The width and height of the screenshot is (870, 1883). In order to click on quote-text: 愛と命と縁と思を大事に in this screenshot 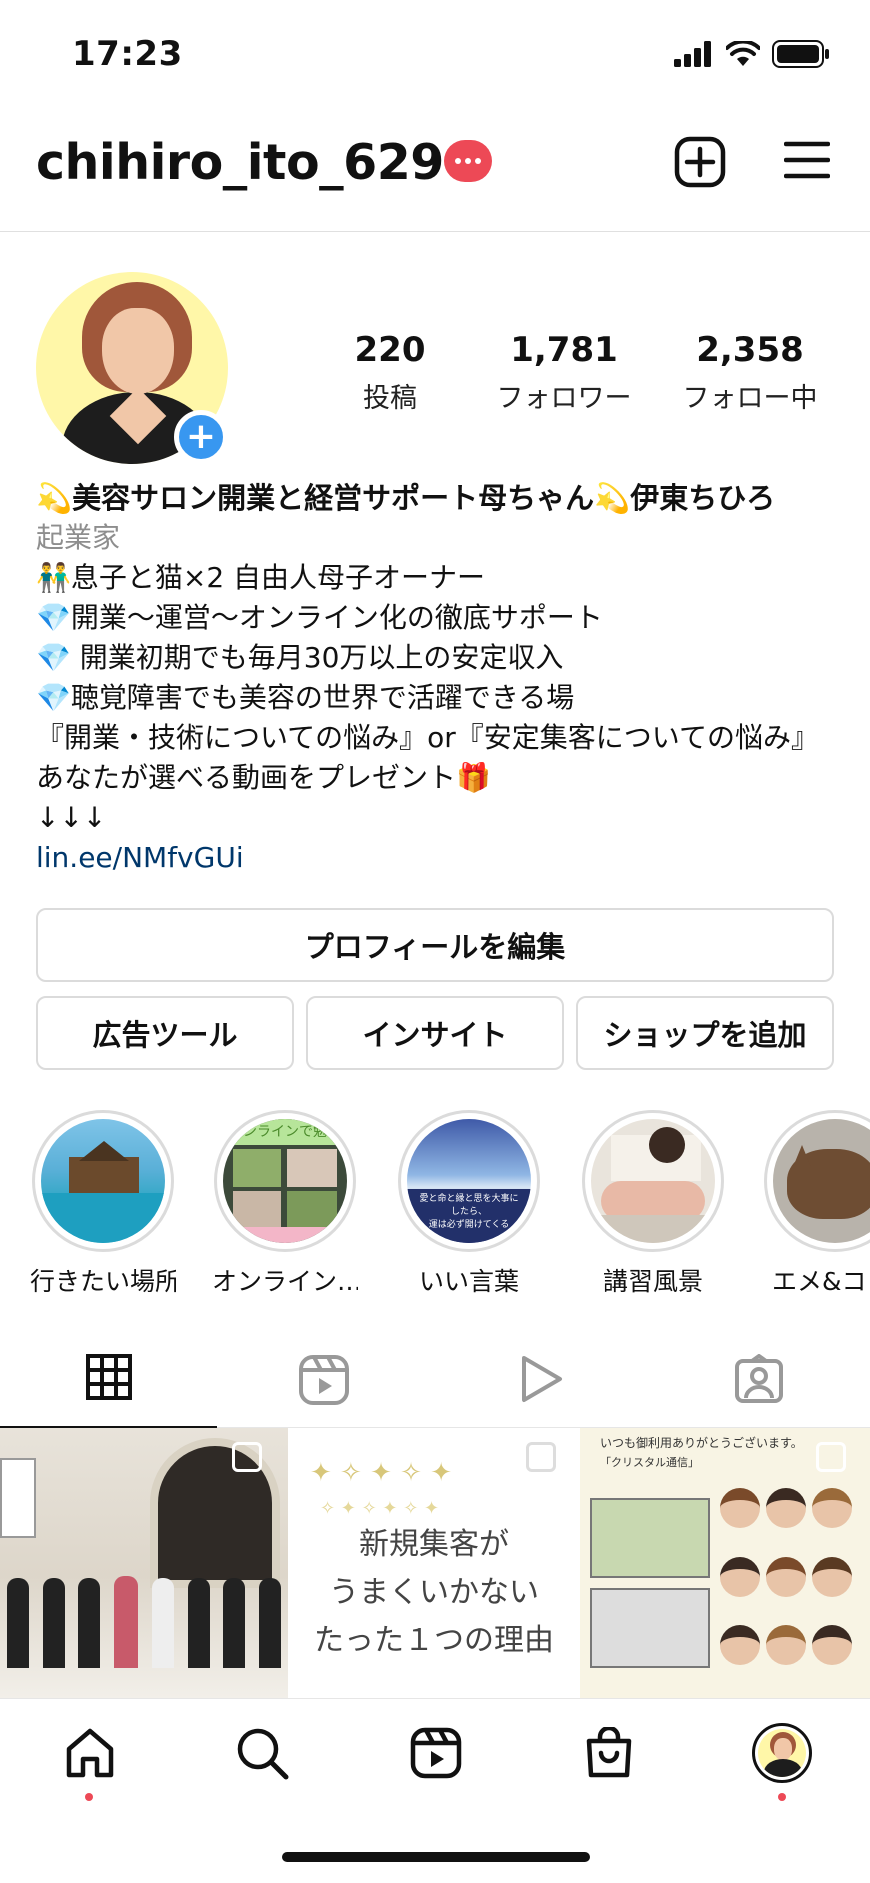, I will do `click(469, 1199)`.